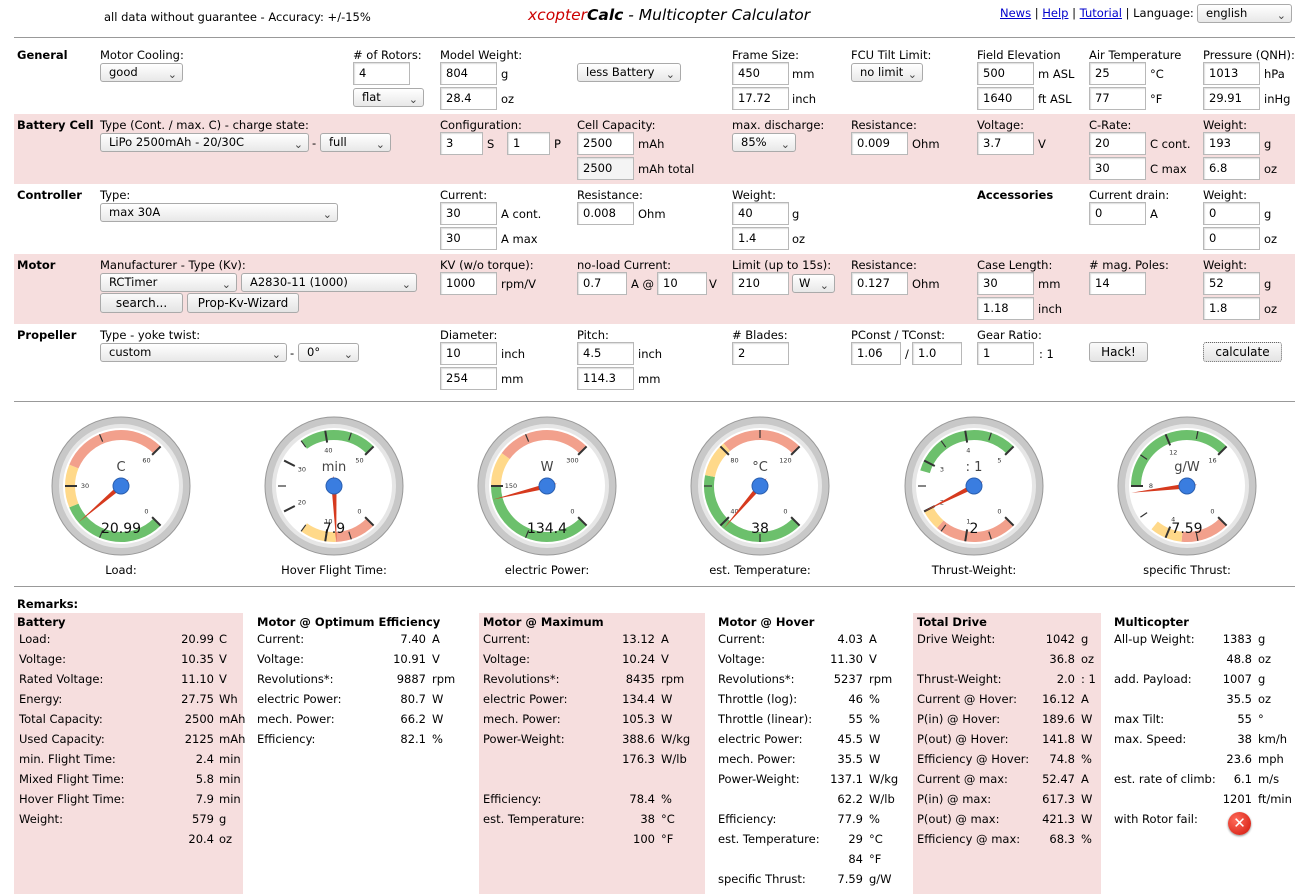 The height and width of the screenshot is (894, 1307). What do you see at coordinates (879, 143) in the screenshot?
I see `battery-resistance-input: 0.009` at bounding box center [879, 143].